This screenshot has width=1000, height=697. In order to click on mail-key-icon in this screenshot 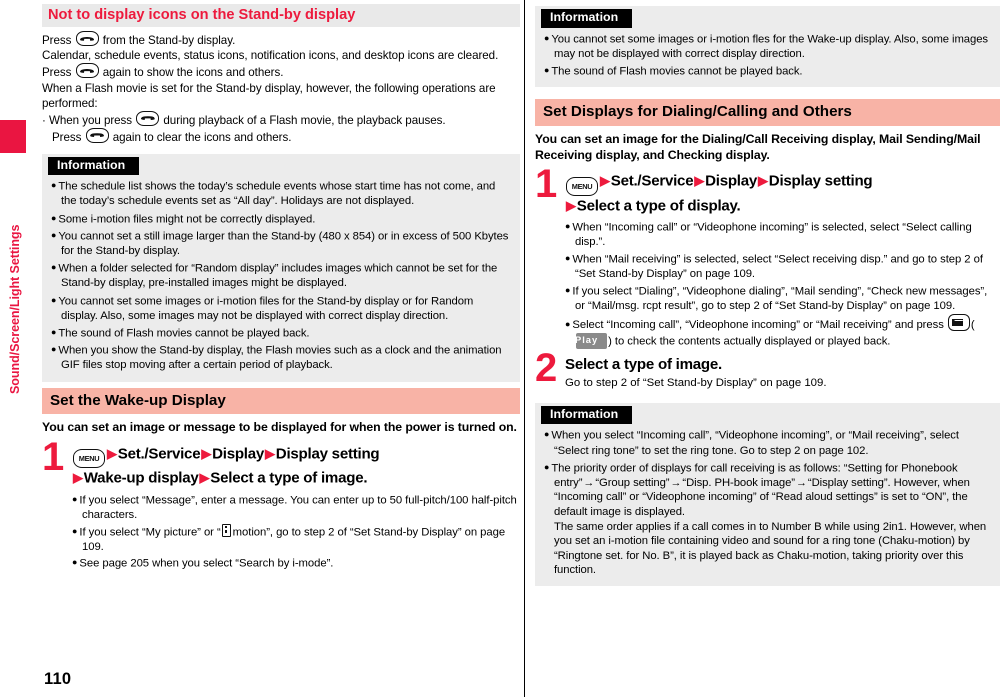, I will do `click(958, 323)`.